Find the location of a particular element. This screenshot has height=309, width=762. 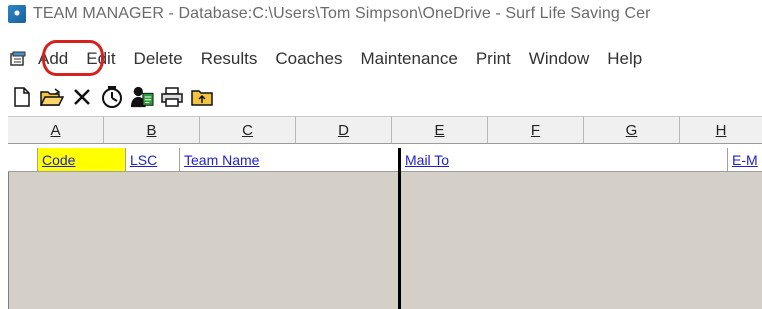

grid-header-row: Code LSC Team Name Mail To E-M is located at coordinates (385, 160).